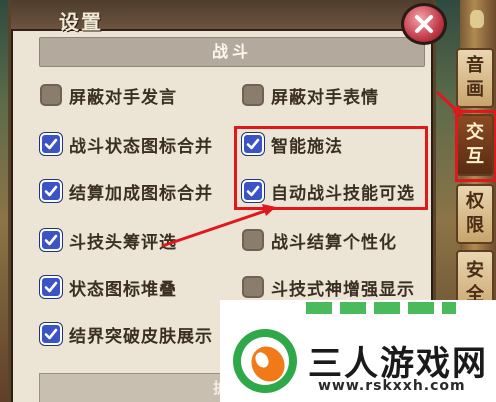 Image resolution: width=496 pixels, height=402 pixels. Describe the element at coordinates (81, 22) in the screenshot. I see `page-title: 设置` at that location.